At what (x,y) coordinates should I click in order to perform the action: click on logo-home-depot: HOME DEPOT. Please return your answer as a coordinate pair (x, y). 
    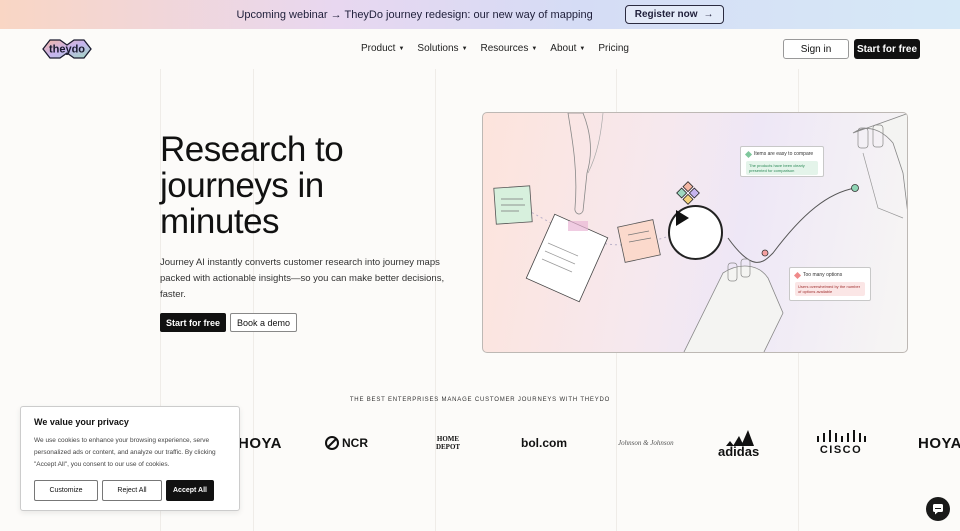
    Looking at the image, I should click on (448, 443).